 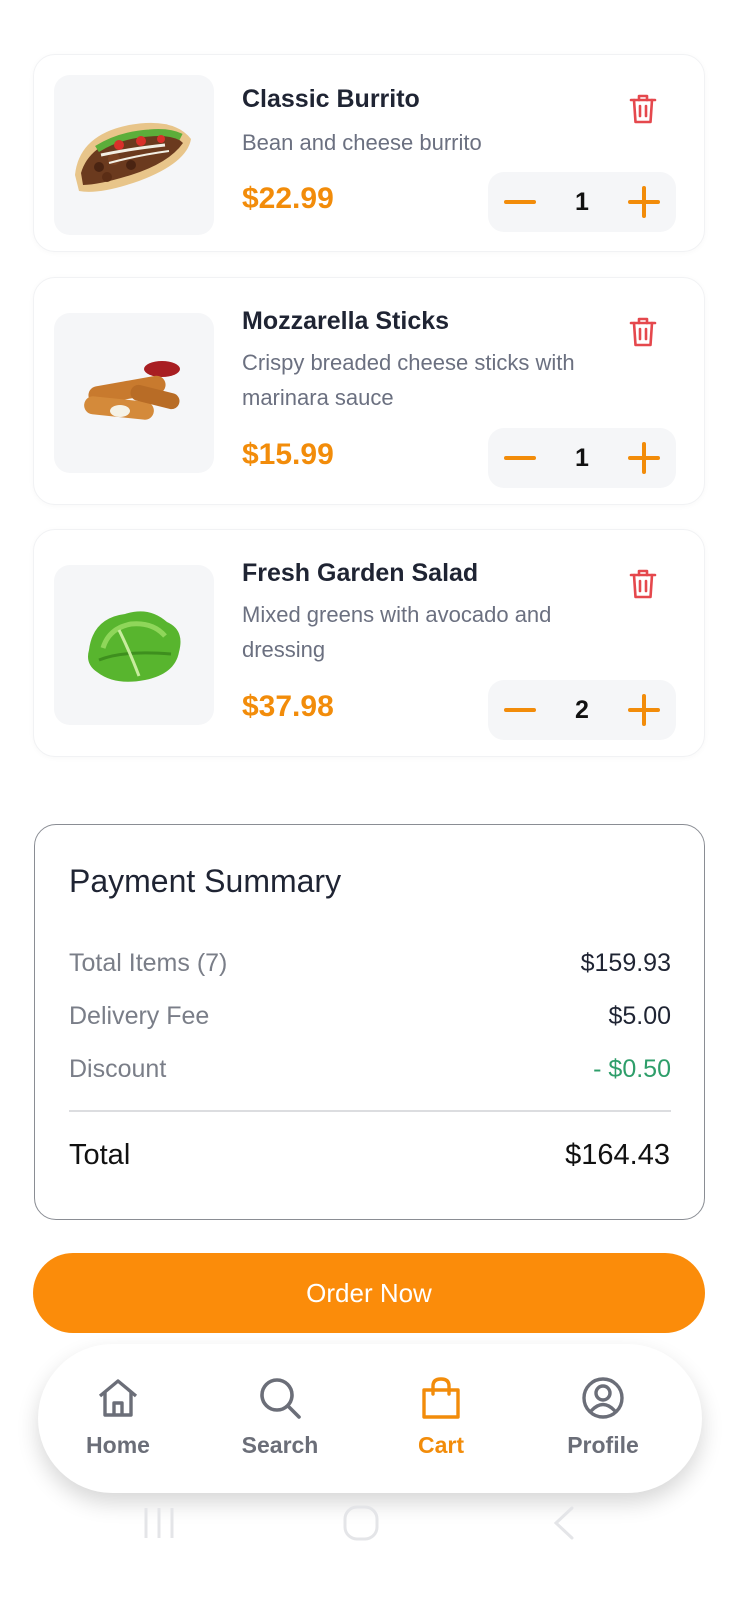 What do you see at coordinates (100, 1155) in the screenshot?
I see `total-label: Total` at bounding box center [100, 1155].